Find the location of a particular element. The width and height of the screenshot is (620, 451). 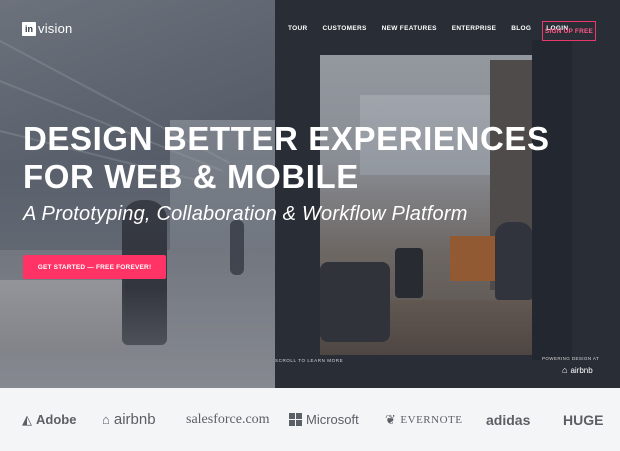

logo-microsoft: Microsoft is located at coordinates (324, 419).